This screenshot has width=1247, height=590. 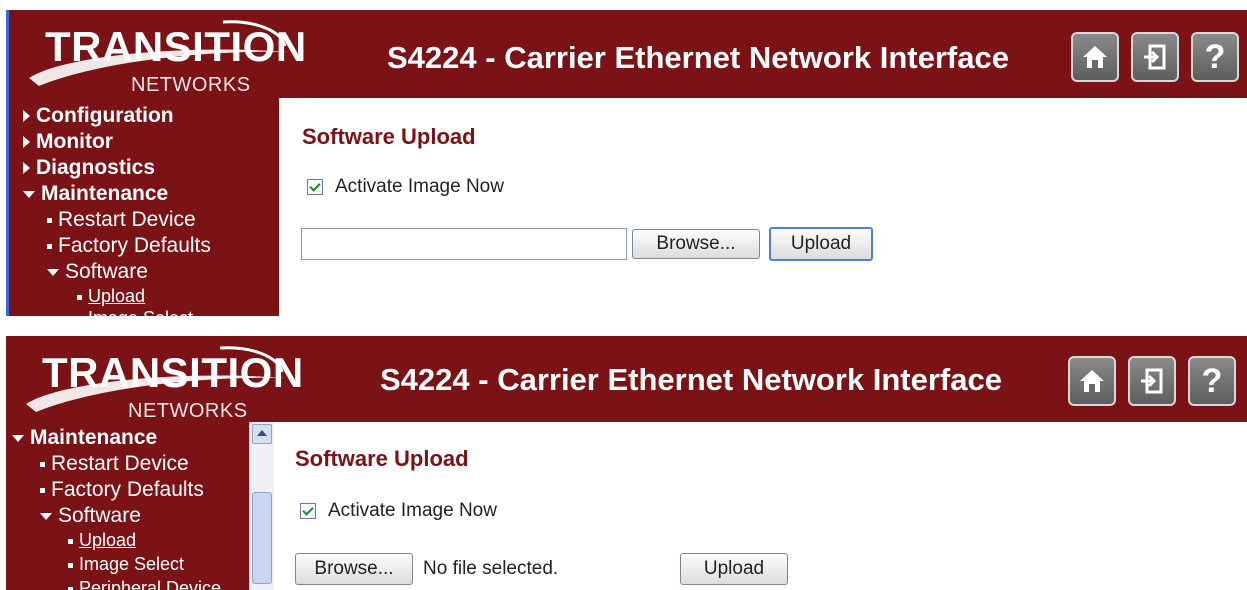 What do you see at coordinates (68, 142) in the screenshot?
I see `sidebar-item-monitor: Monitor` at bounding box center [68, 142].